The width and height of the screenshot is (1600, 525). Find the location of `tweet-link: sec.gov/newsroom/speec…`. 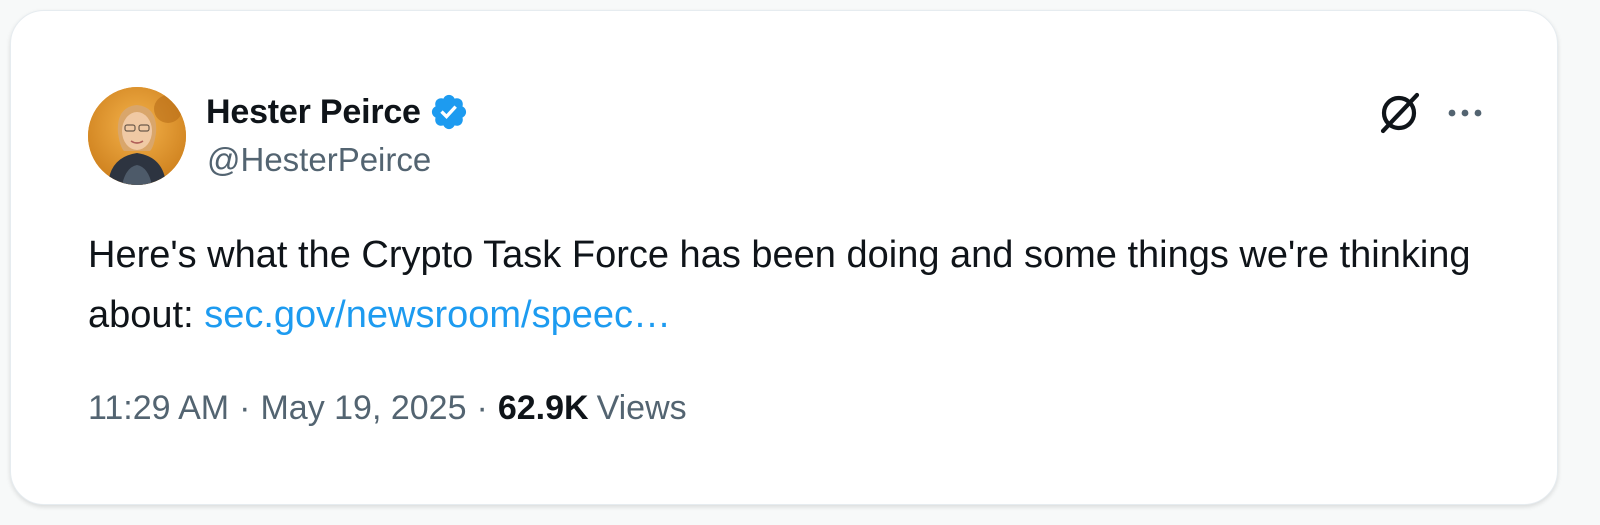

tweet-link: sec.gov/newsroom/speec… is located at coordinates (437, 315).